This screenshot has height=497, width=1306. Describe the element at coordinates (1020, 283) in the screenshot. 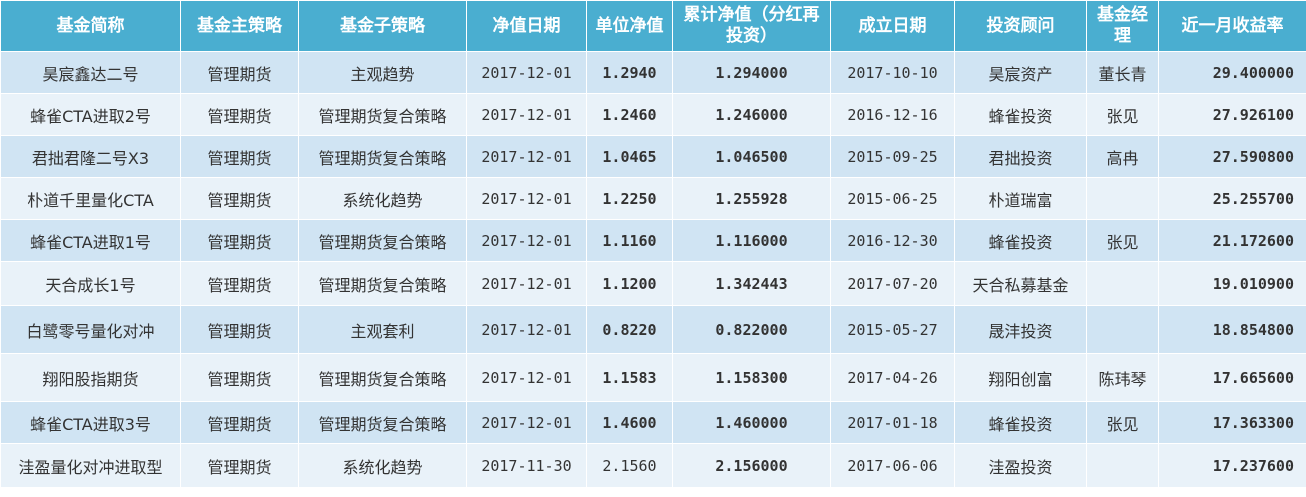

I see `cell-advisor: 天合私募基金` at that location.